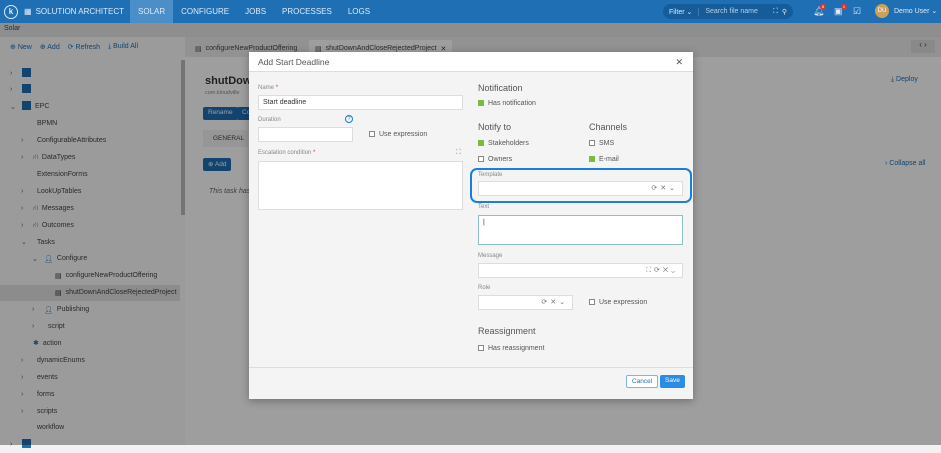 The image size is (941, 453). I want to click on nav-processes: PROCESSES, so click(307, 11).